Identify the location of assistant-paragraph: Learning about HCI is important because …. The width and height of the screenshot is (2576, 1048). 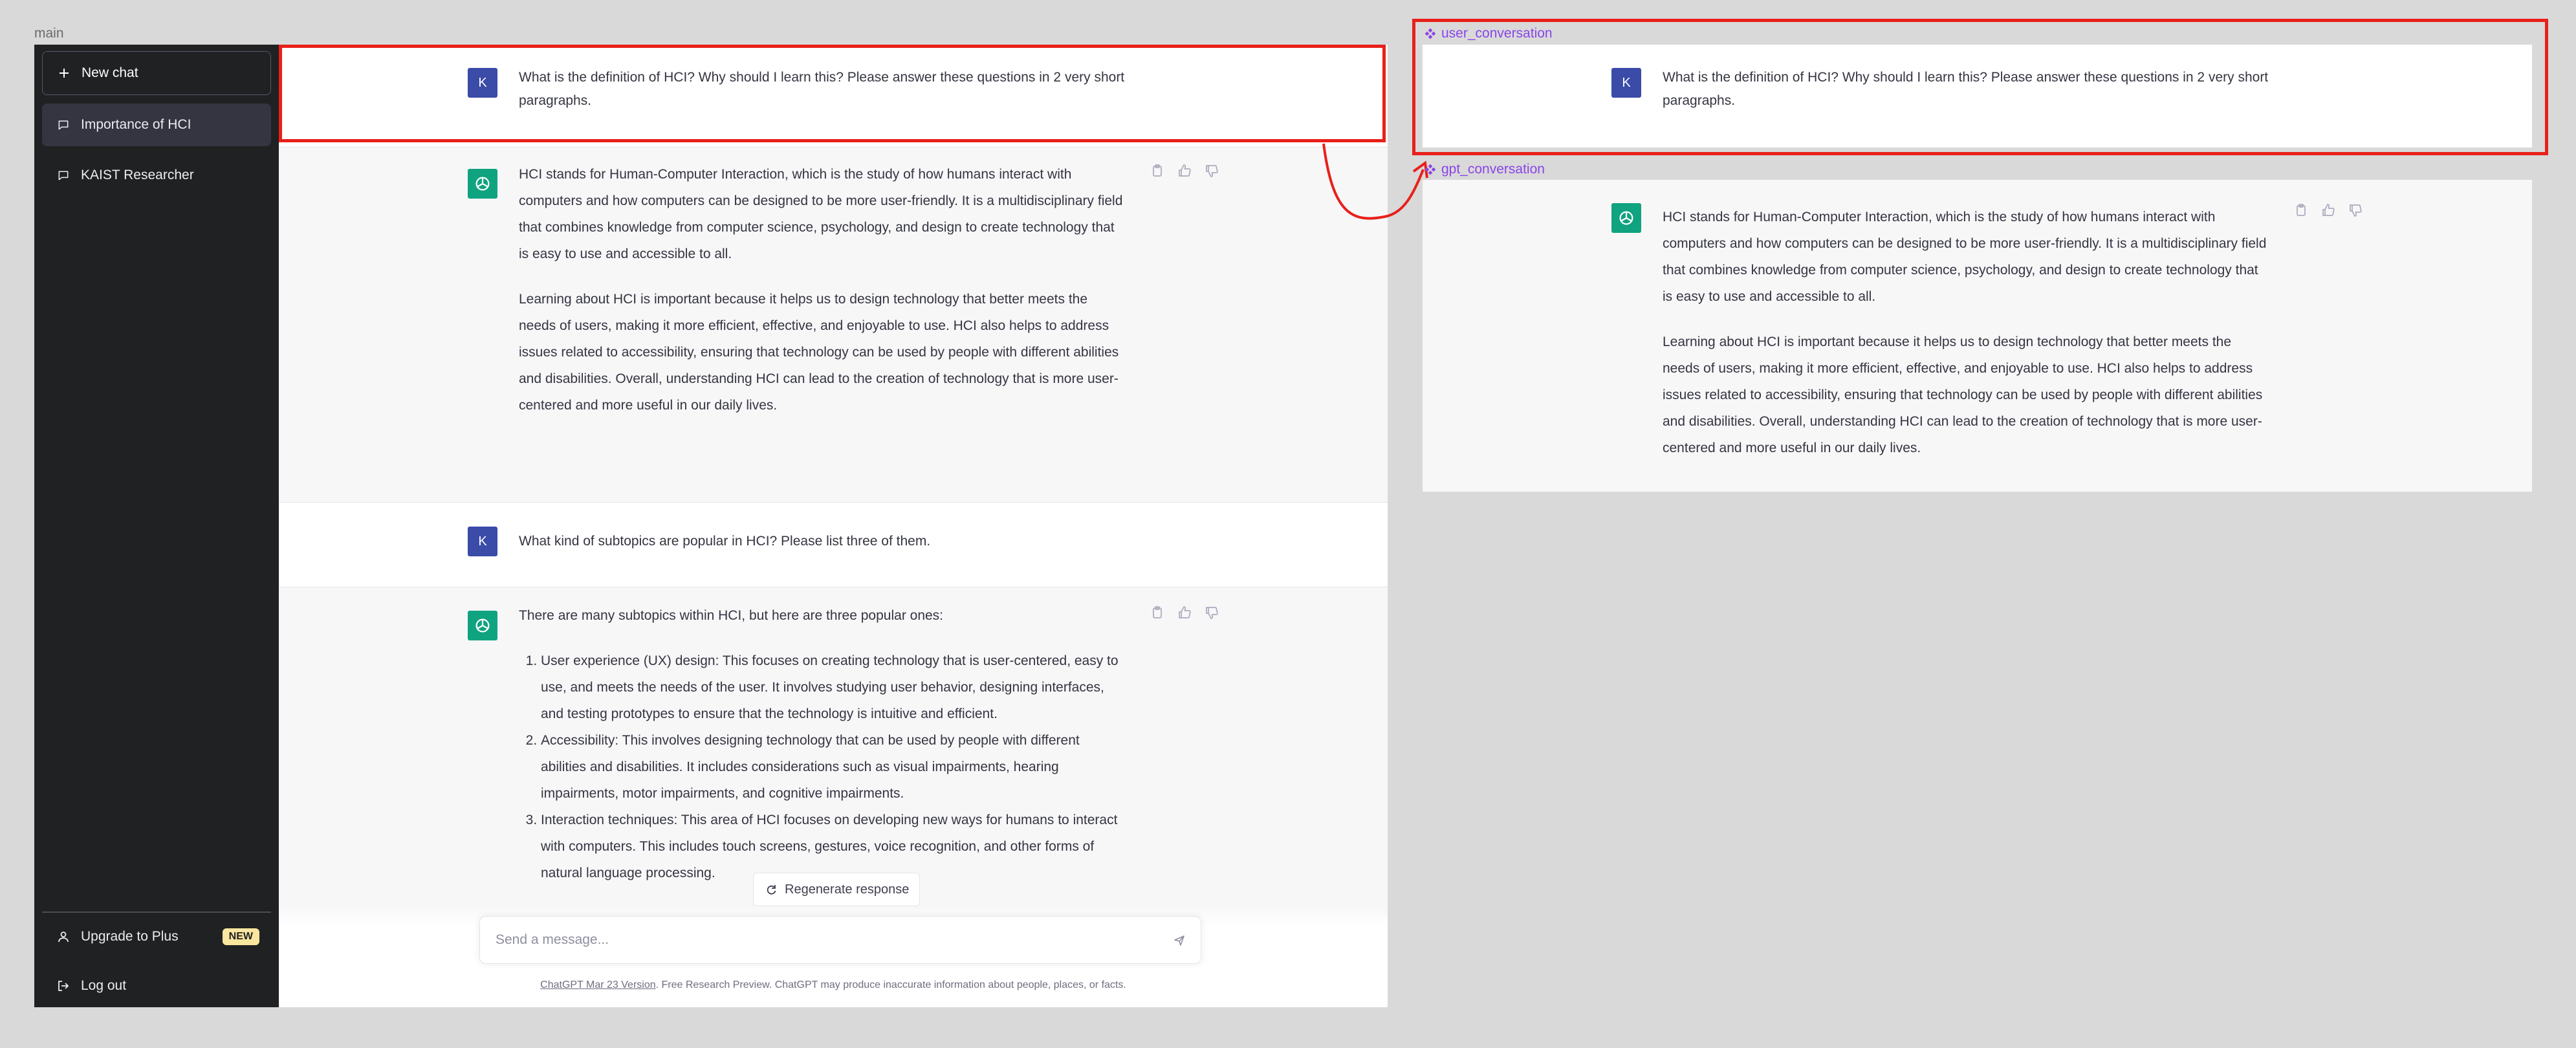
(1963, 394).